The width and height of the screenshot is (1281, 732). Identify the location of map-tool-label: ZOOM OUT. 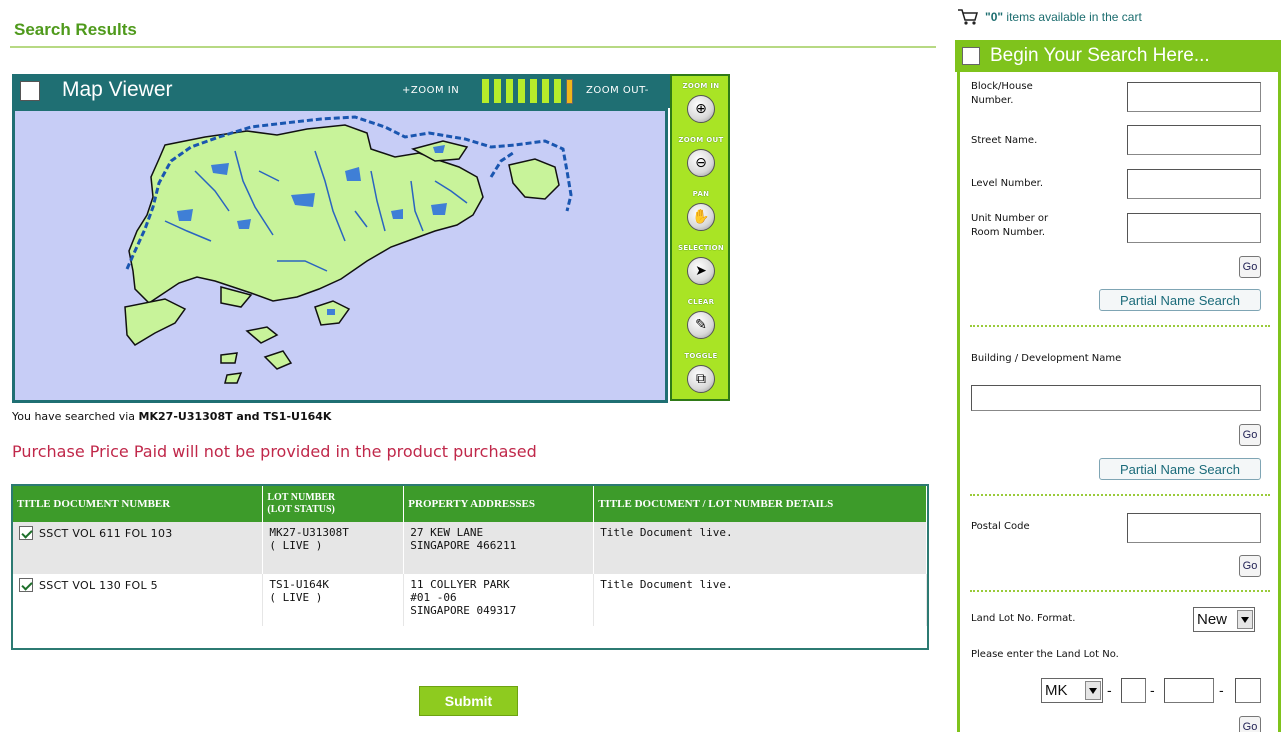
(701, 140).